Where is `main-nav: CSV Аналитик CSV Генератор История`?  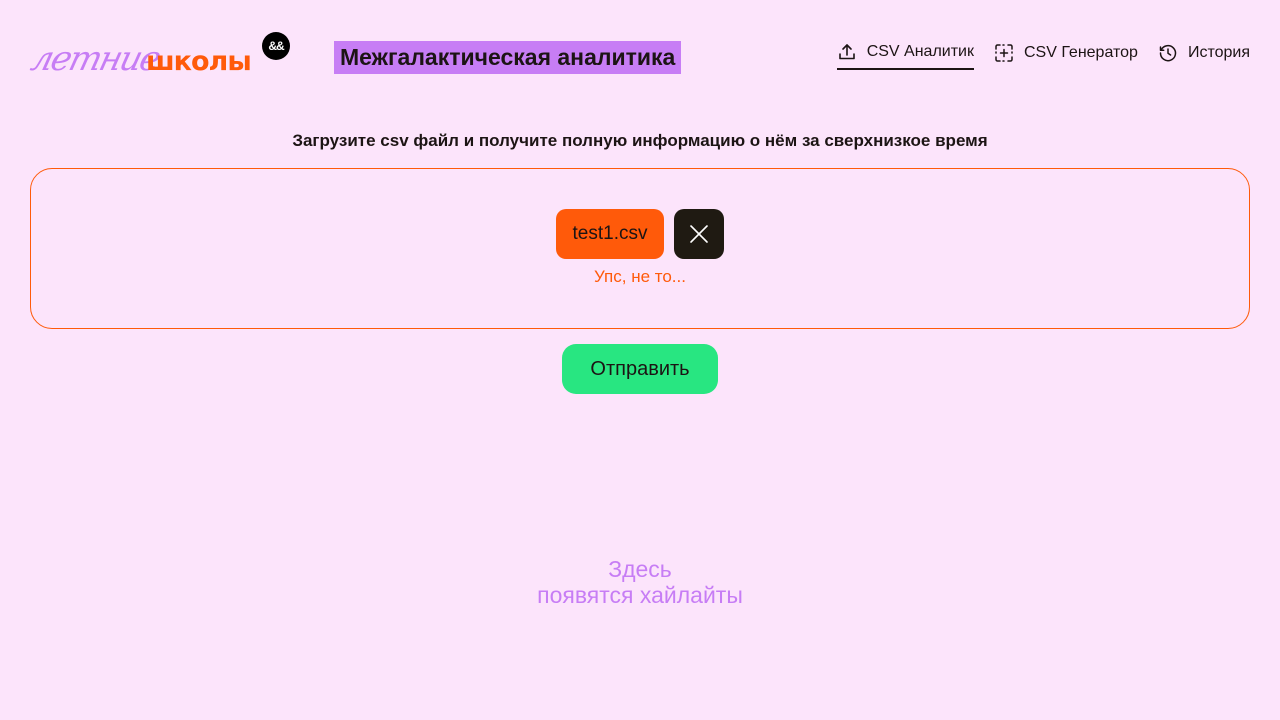
main-nav: CSV Аналитик CSV Генератор История is located at coordinates (1043, 53).